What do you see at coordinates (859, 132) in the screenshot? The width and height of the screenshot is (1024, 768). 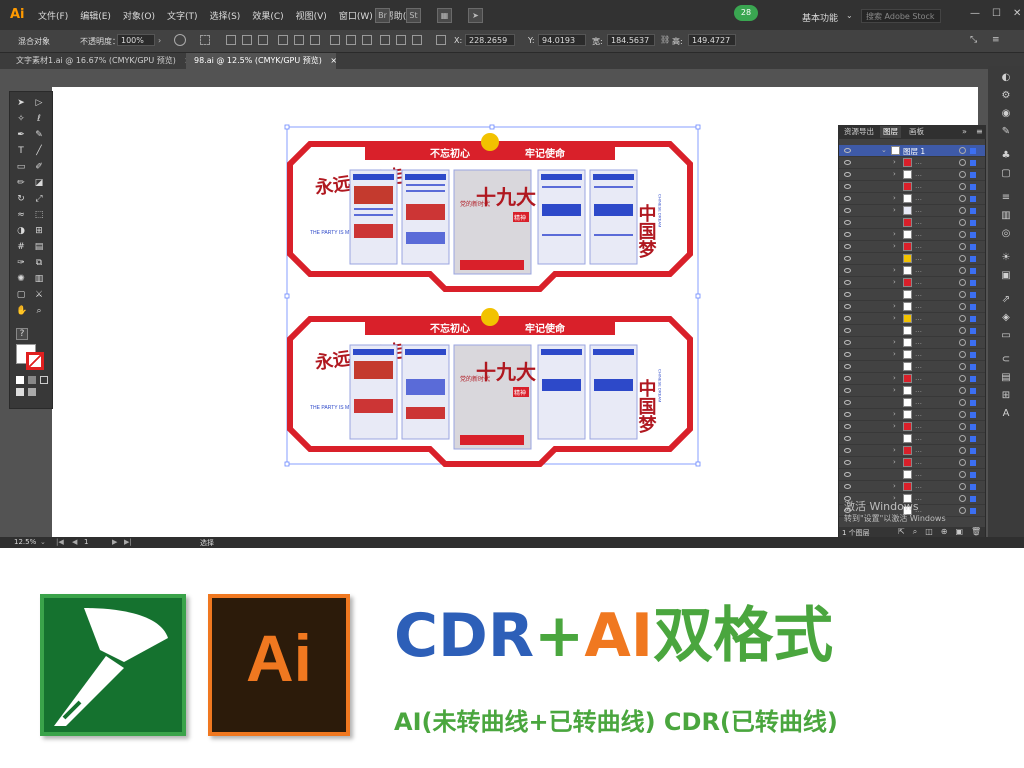 I see `tab-asset-export: 资源导出` at bounding box center [859, 132].